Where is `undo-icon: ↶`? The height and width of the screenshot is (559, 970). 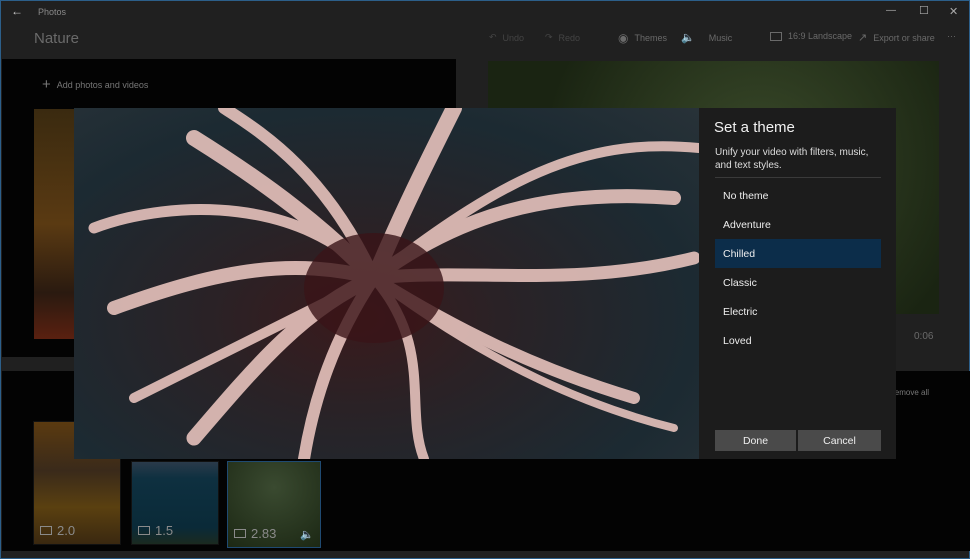 undo-icon: ↶ is located at coordinates (493, 37).